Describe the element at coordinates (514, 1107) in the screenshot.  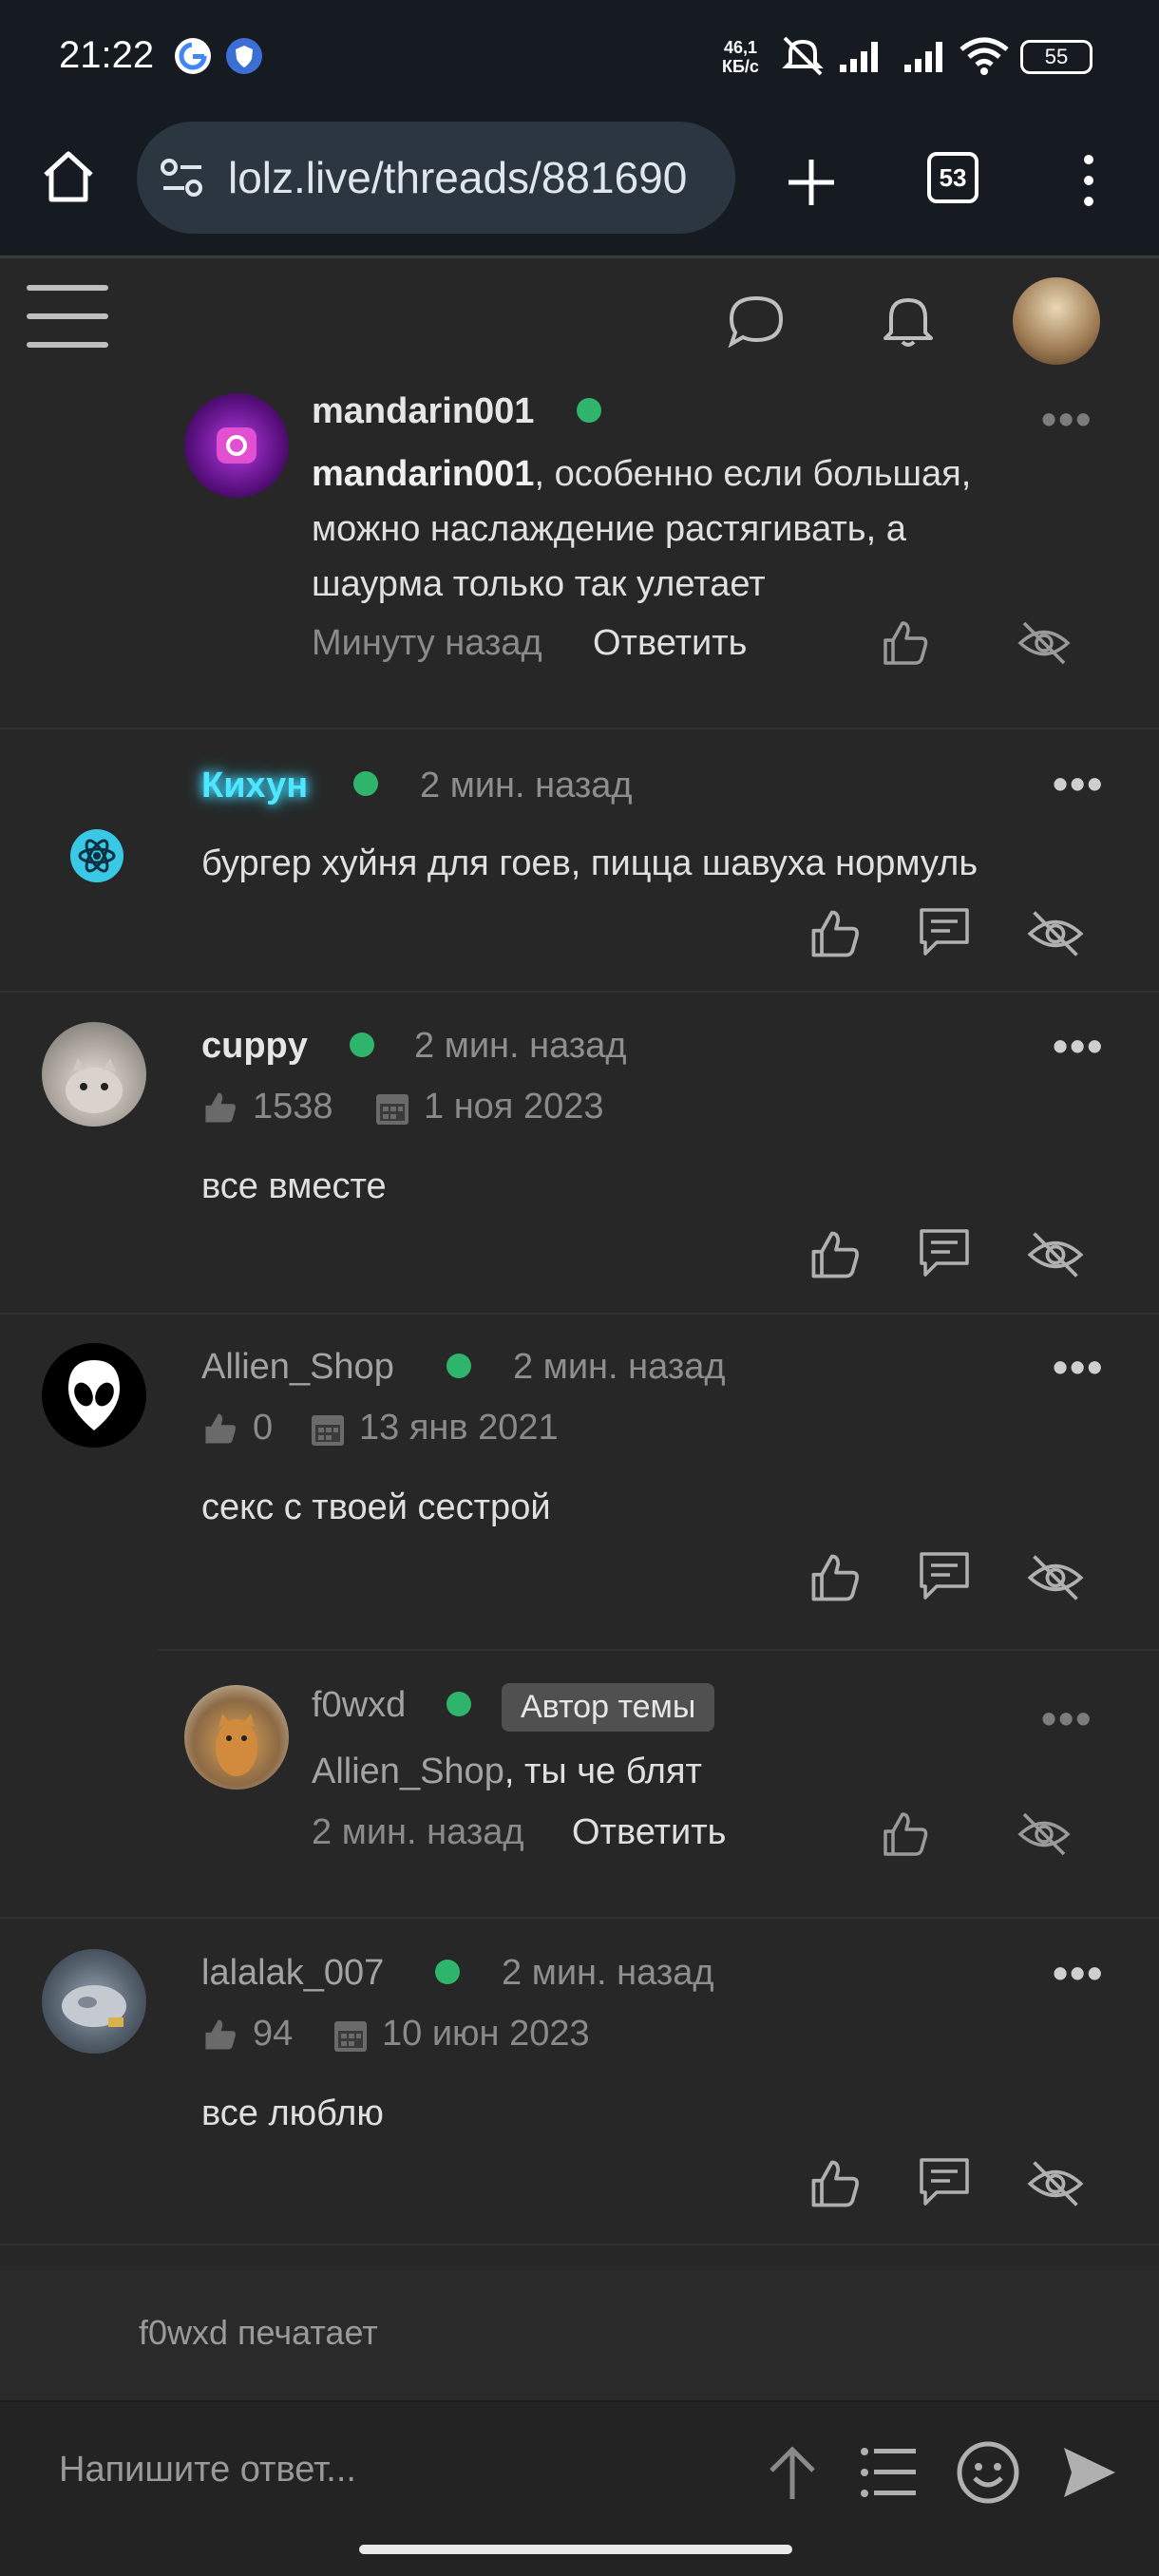
I see `join-date: 1 ноя 2023` at that location.